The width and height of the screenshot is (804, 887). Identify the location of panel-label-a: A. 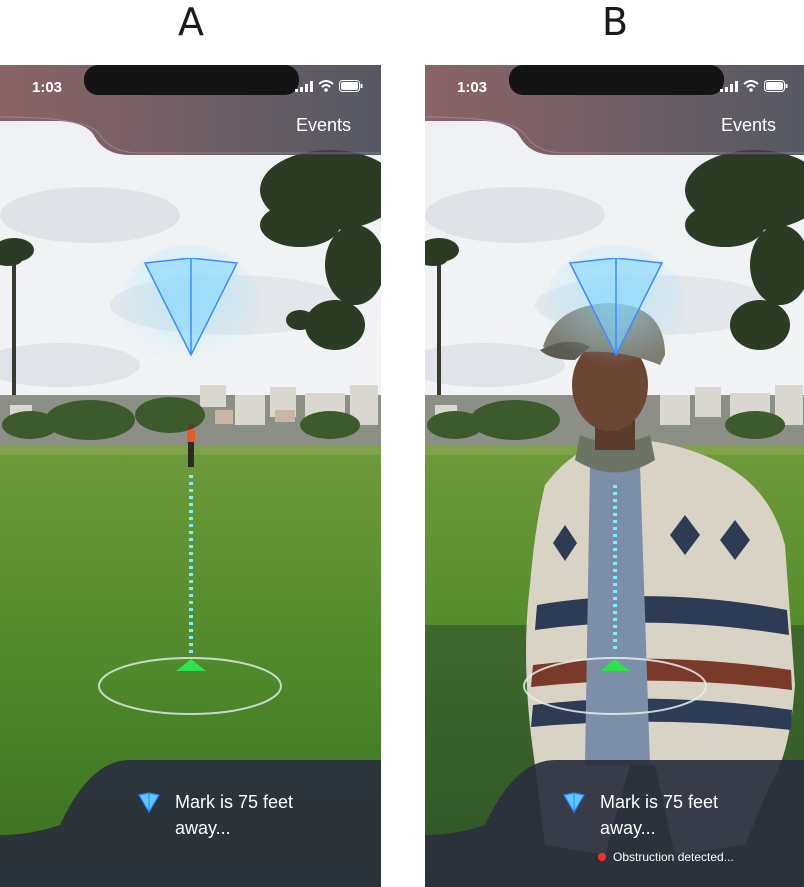
(191, 22).